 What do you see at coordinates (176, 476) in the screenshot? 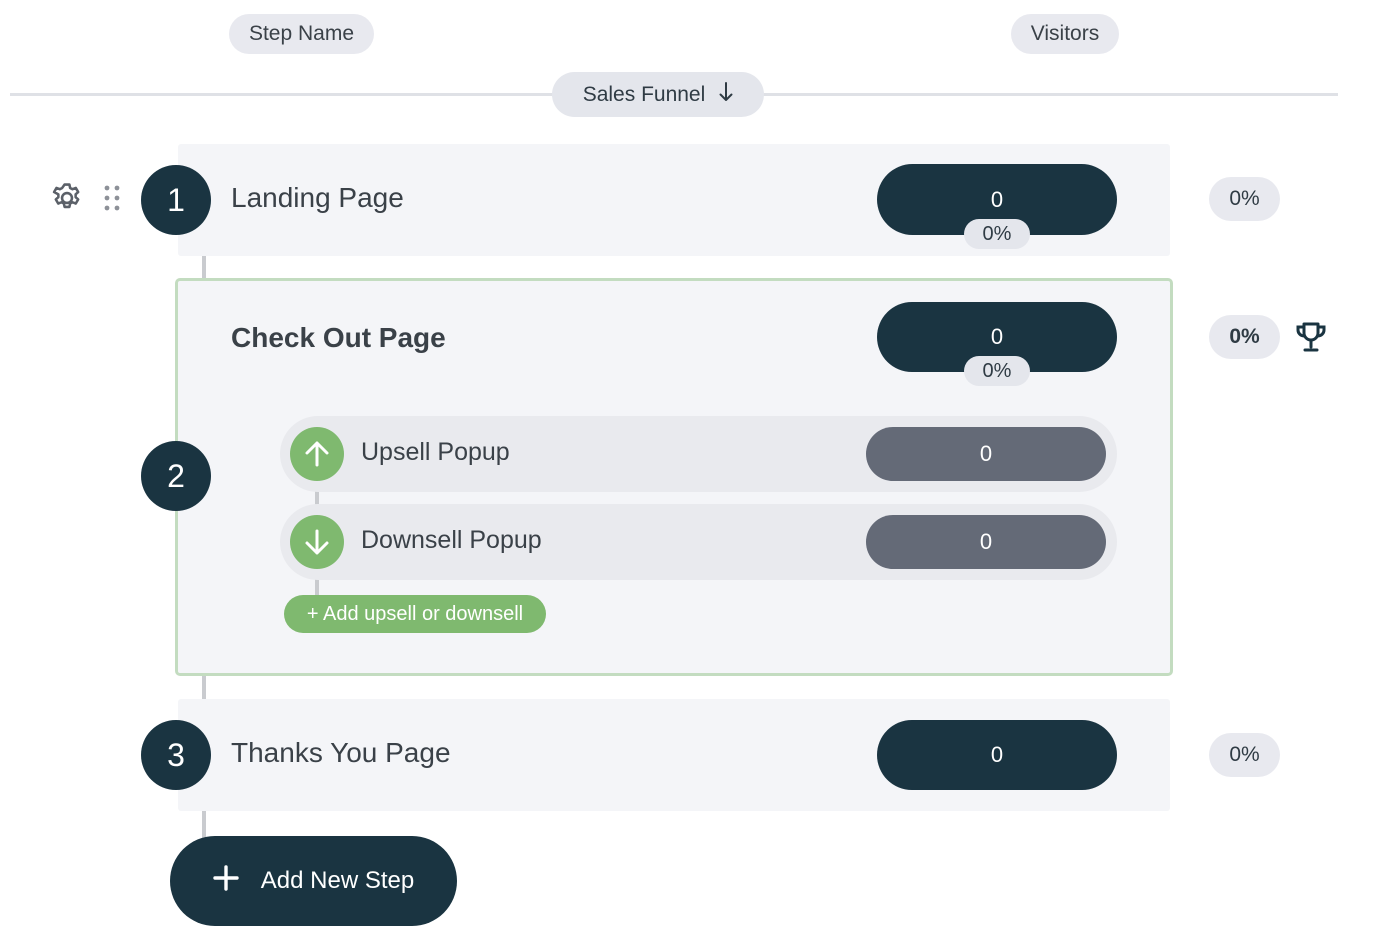
I see `step-number-badge: 2` at bounding box center [176, 476].